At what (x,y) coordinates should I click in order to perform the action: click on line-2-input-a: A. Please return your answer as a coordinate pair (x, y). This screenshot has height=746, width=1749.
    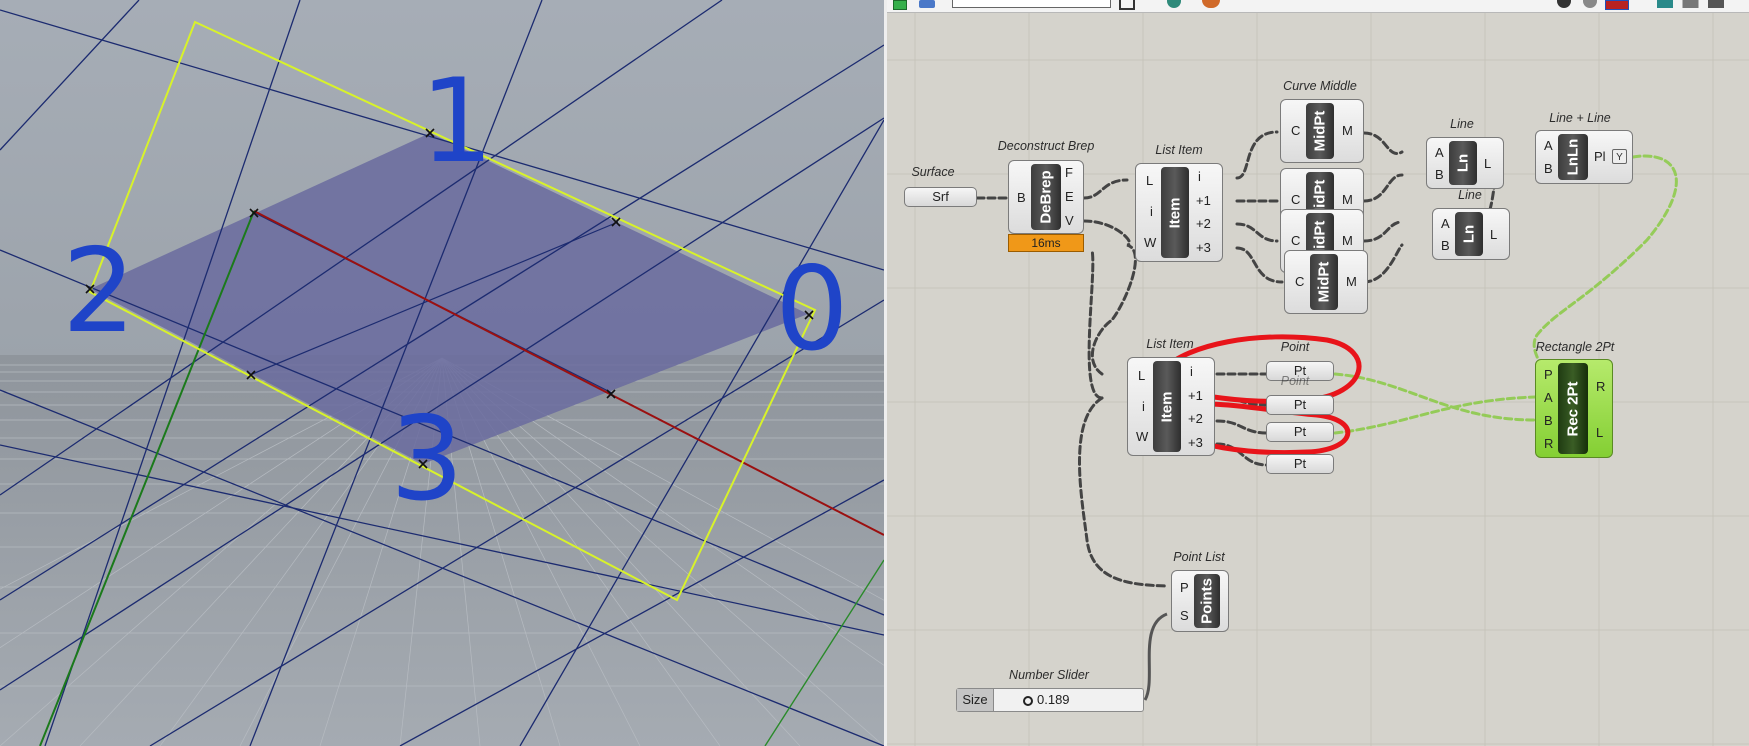
    Looking at the image, I should click on (1445, 223).